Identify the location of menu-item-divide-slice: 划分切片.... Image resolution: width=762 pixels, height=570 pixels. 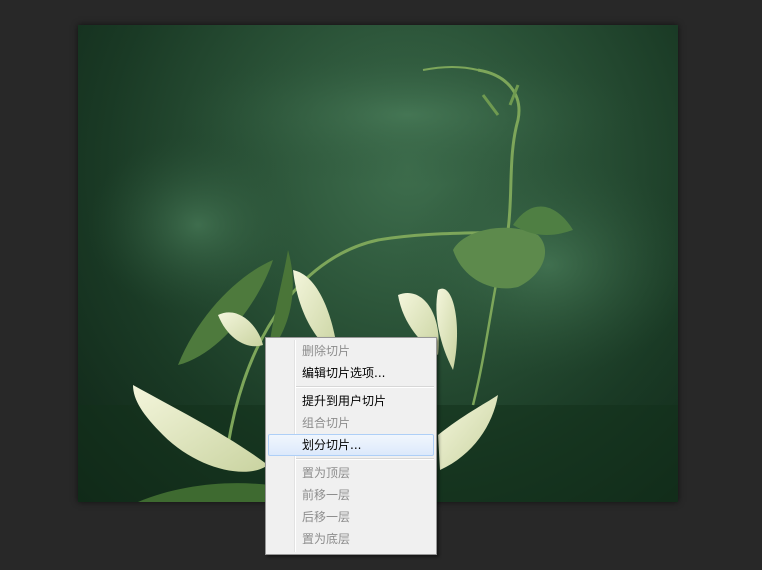
(351, 445).